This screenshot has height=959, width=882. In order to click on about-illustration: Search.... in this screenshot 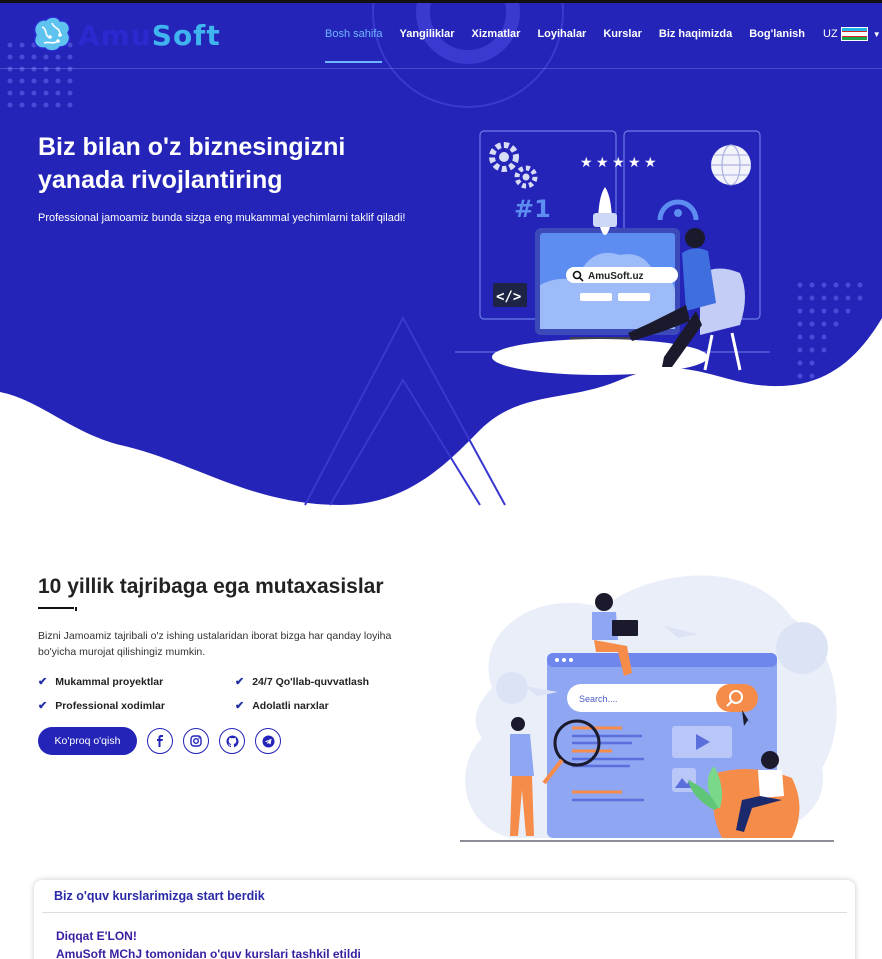, I will do `click(648, 708)`.